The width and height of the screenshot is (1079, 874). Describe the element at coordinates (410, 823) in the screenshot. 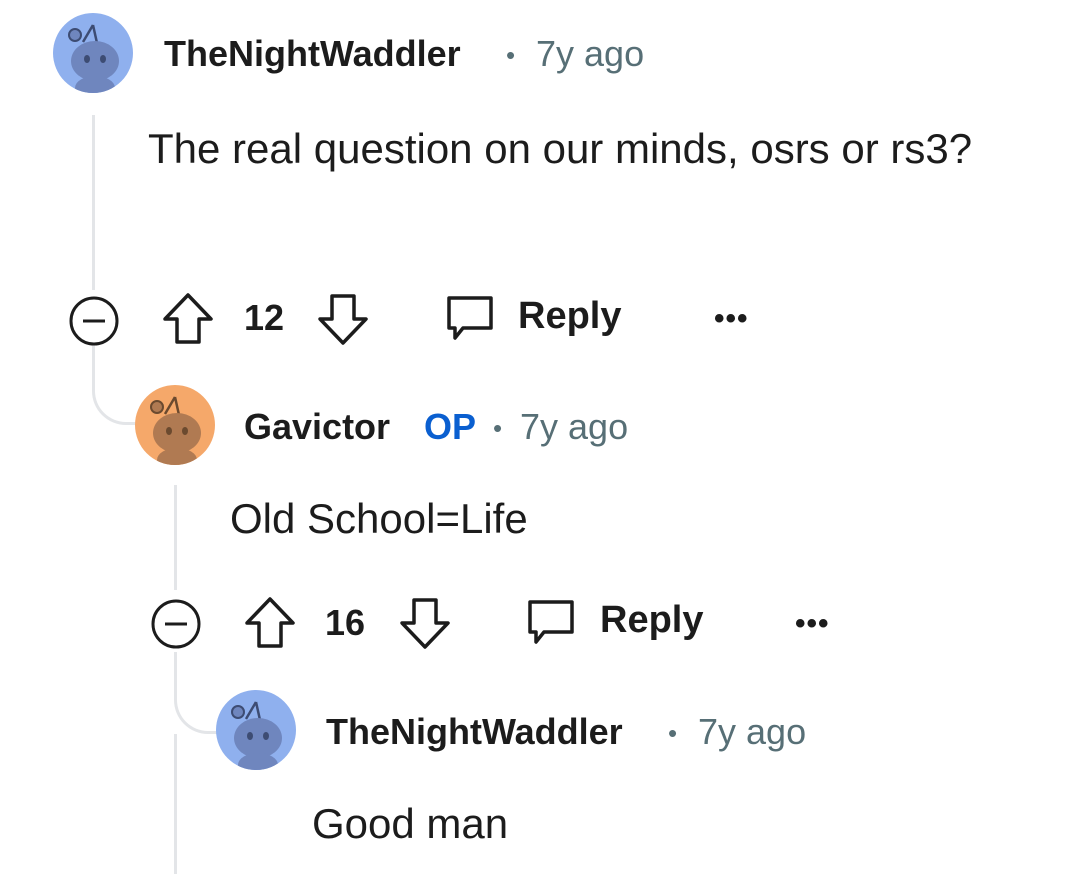

I see `comment-body: Good man` at that location.